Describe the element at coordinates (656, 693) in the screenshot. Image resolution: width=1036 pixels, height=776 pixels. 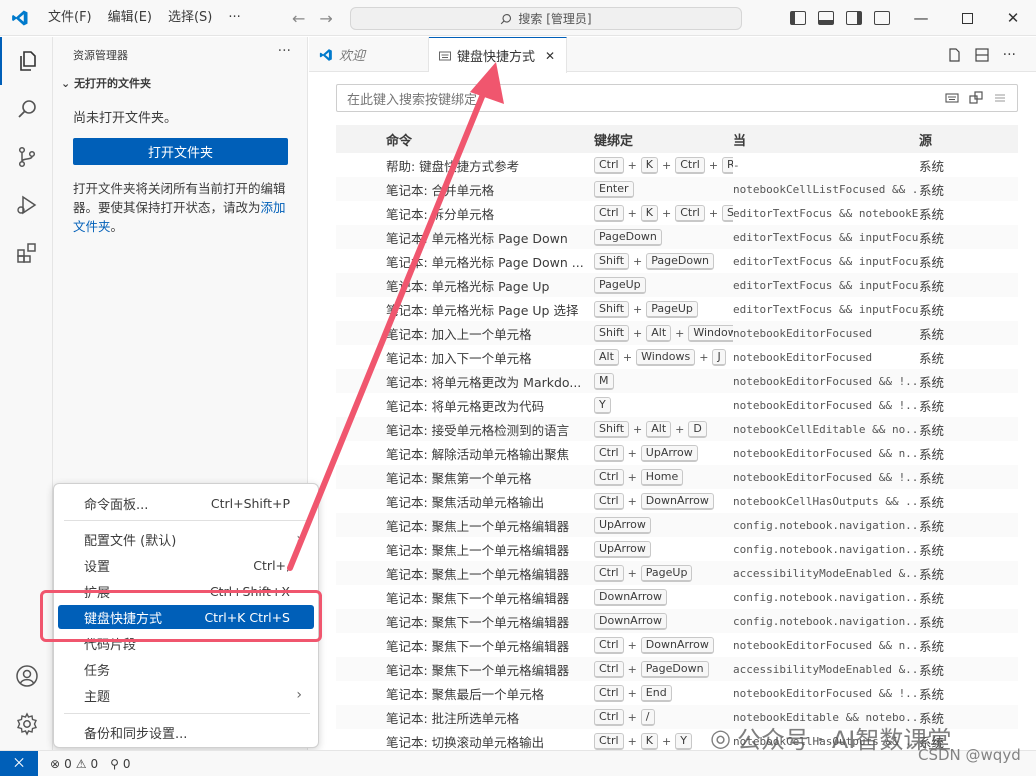
I see `key-cap: End` at that location.